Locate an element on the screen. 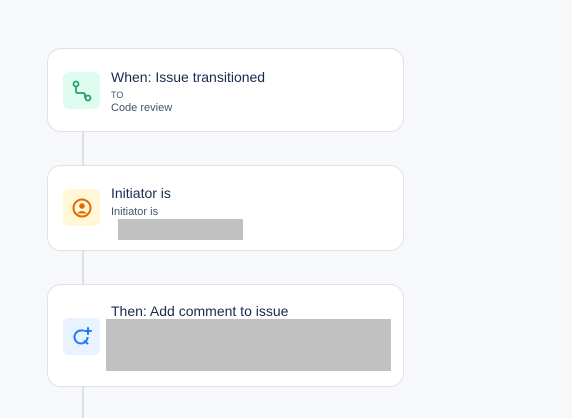  redacted-value is located at coordinates (180, 229).